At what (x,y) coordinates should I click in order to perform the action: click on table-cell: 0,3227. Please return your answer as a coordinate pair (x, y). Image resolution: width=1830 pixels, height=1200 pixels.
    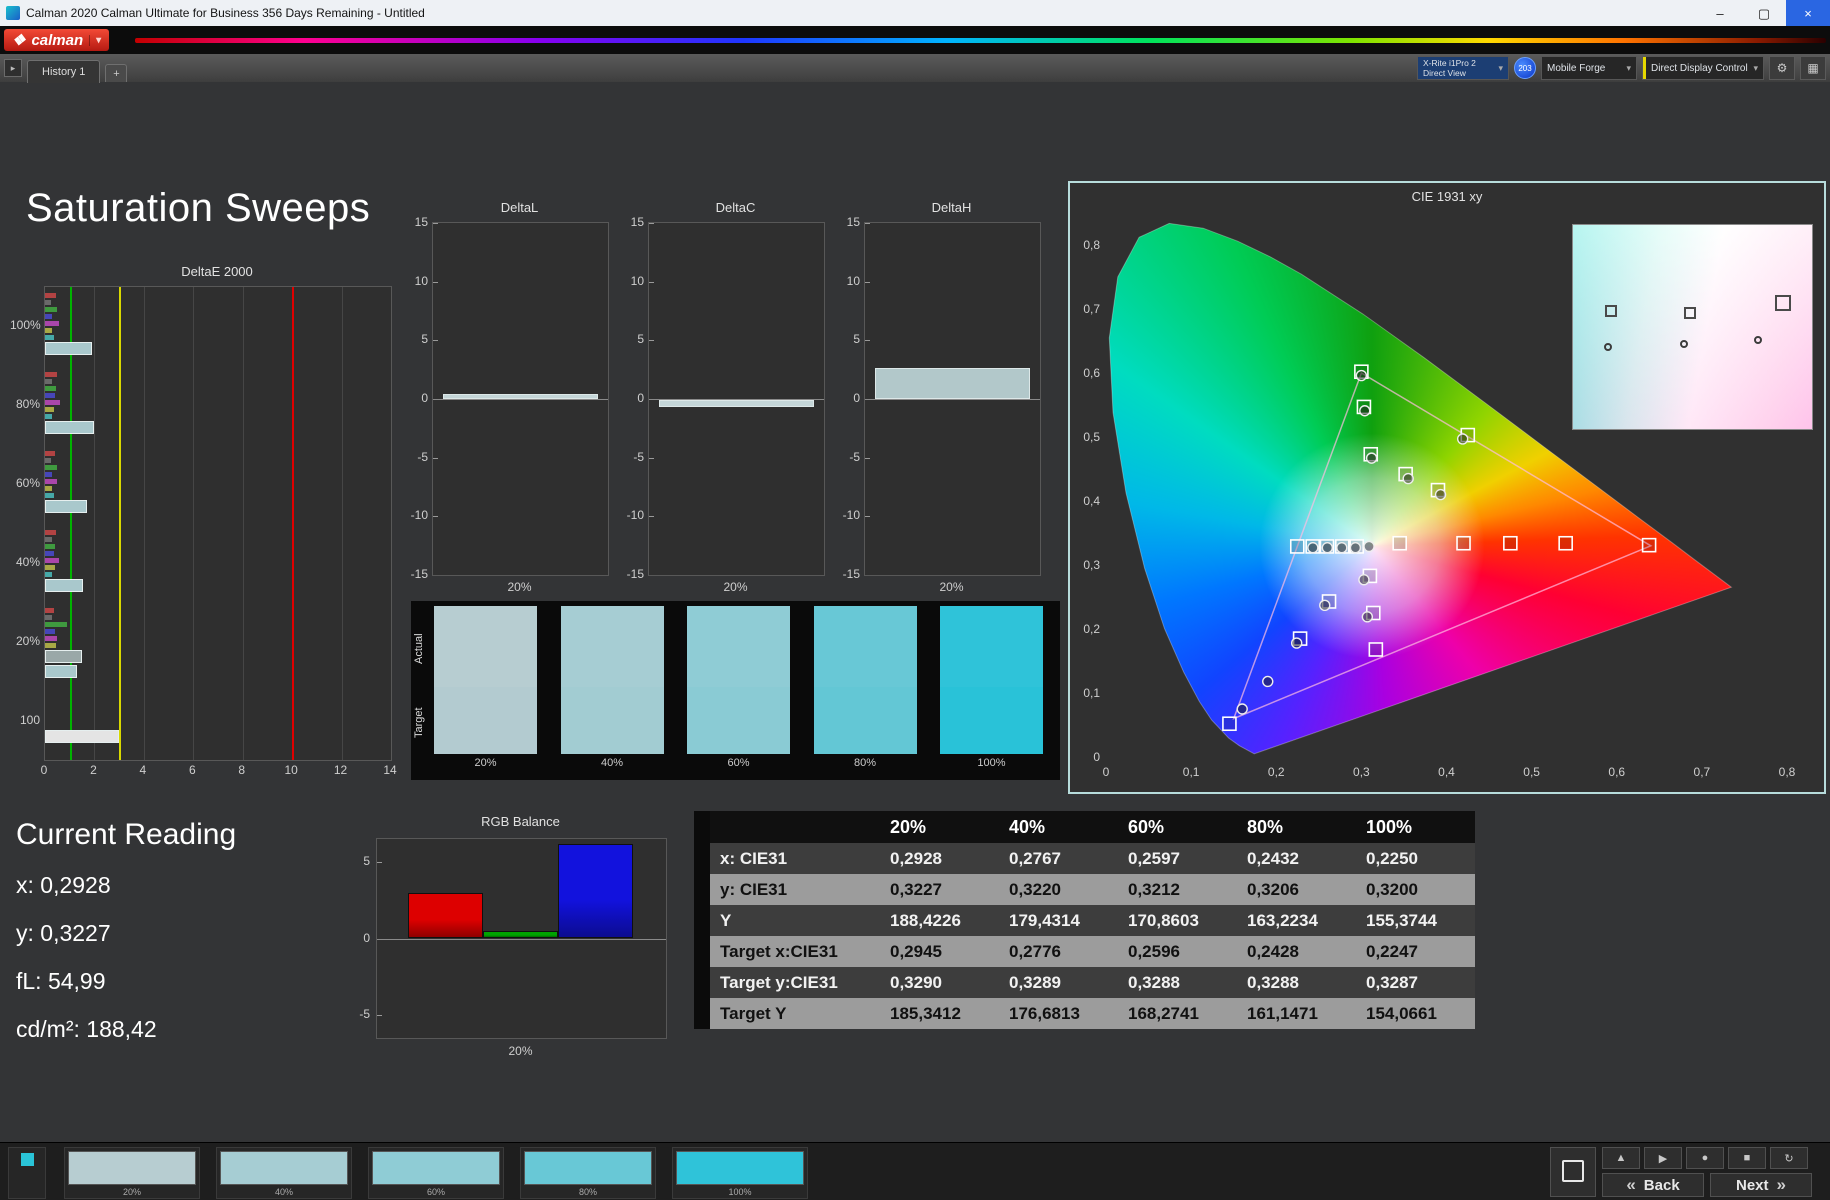
    Looking at the image, I should click on (916, 889).